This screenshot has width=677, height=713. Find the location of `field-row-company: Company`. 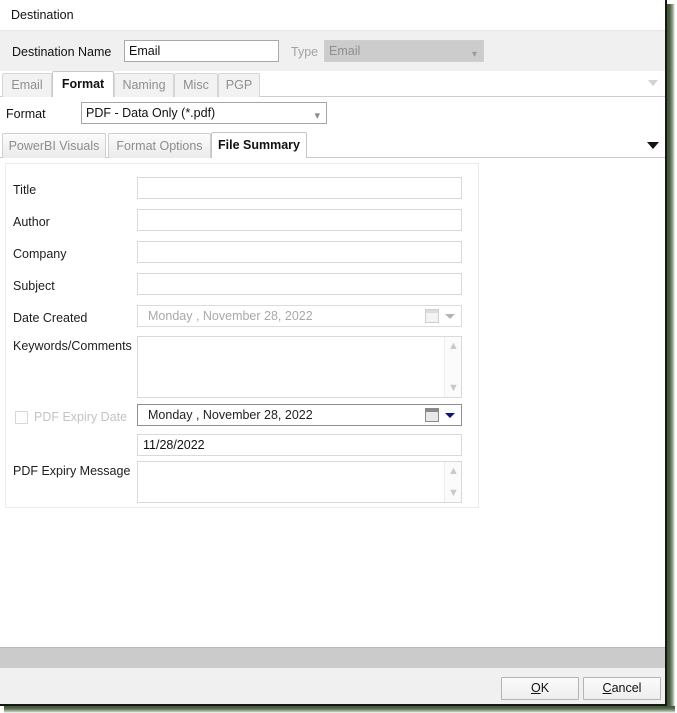

field-row-company: Company is located at coordinates (243, 256).